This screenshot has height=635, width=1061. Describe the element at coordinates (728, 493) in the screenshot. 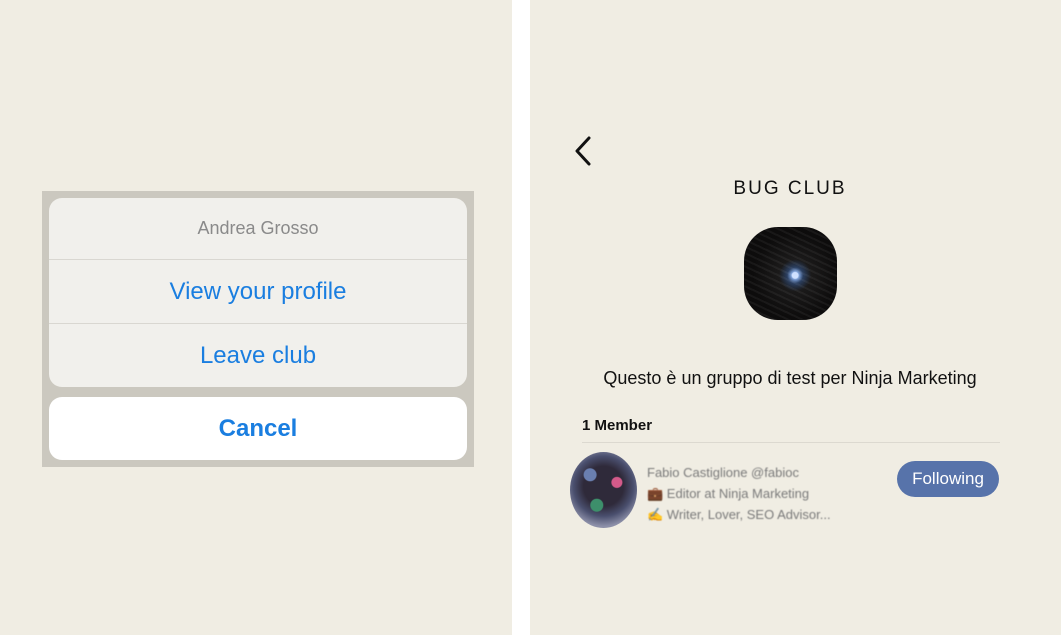

I see `member-bio-line: 💼 Editor at Ninja Marketing` at that location.